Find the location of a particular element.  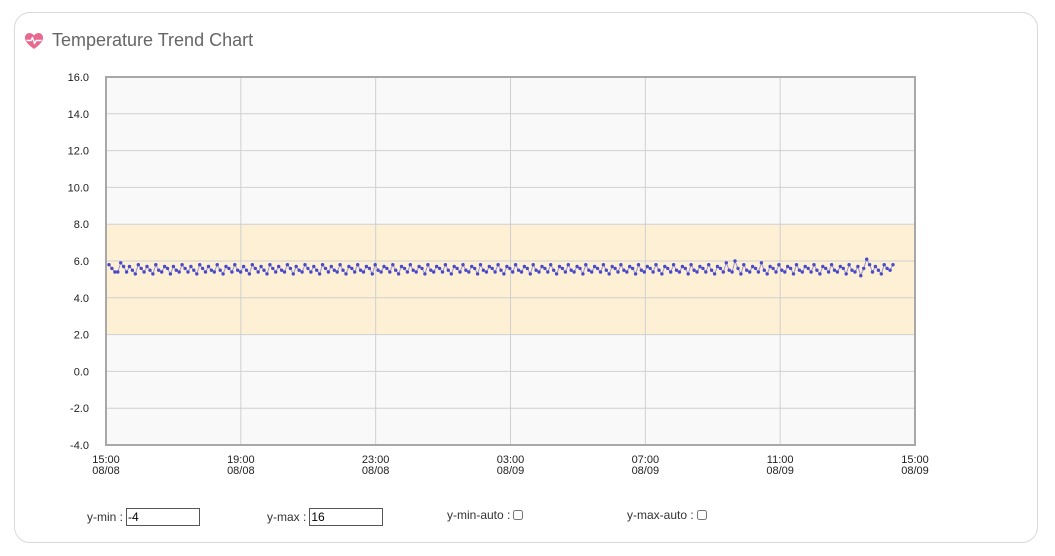

ymax-label: y-max : is located at coordinates (287, 517).